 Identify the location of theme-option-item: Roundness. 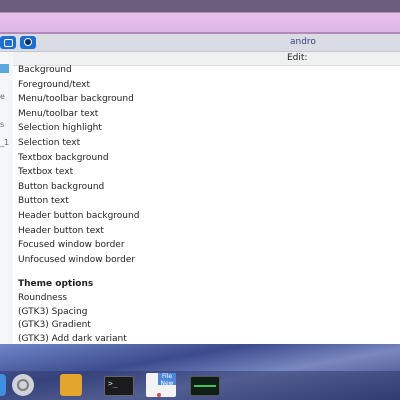
(42, 298).